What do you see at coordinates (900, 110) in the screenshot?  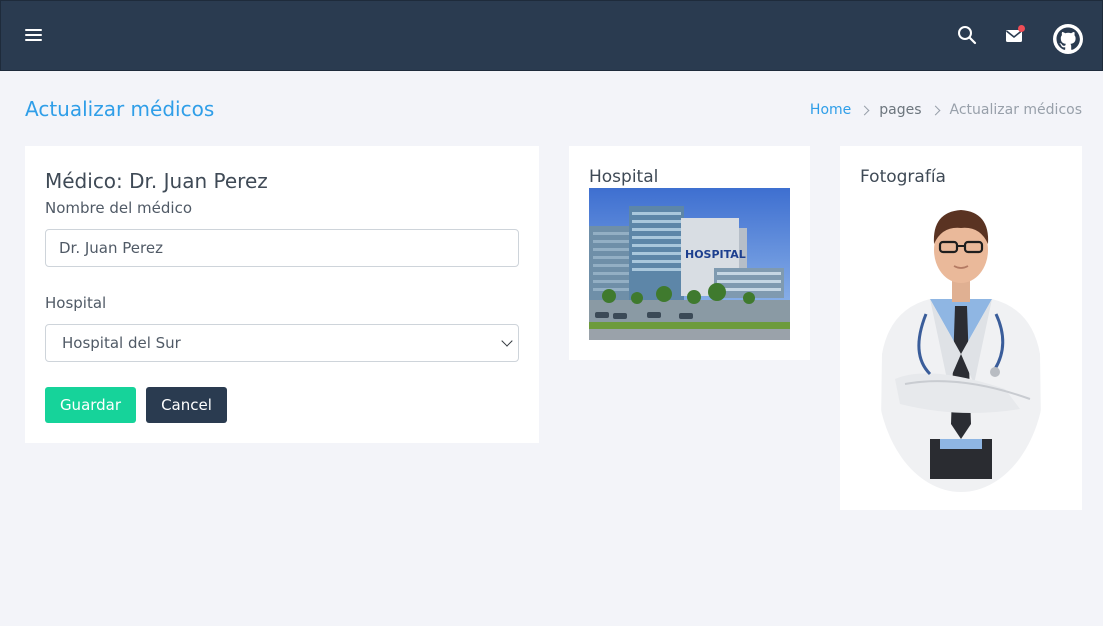 I see `breadcrumb-pages: pages` at bounding box center [900, 110].